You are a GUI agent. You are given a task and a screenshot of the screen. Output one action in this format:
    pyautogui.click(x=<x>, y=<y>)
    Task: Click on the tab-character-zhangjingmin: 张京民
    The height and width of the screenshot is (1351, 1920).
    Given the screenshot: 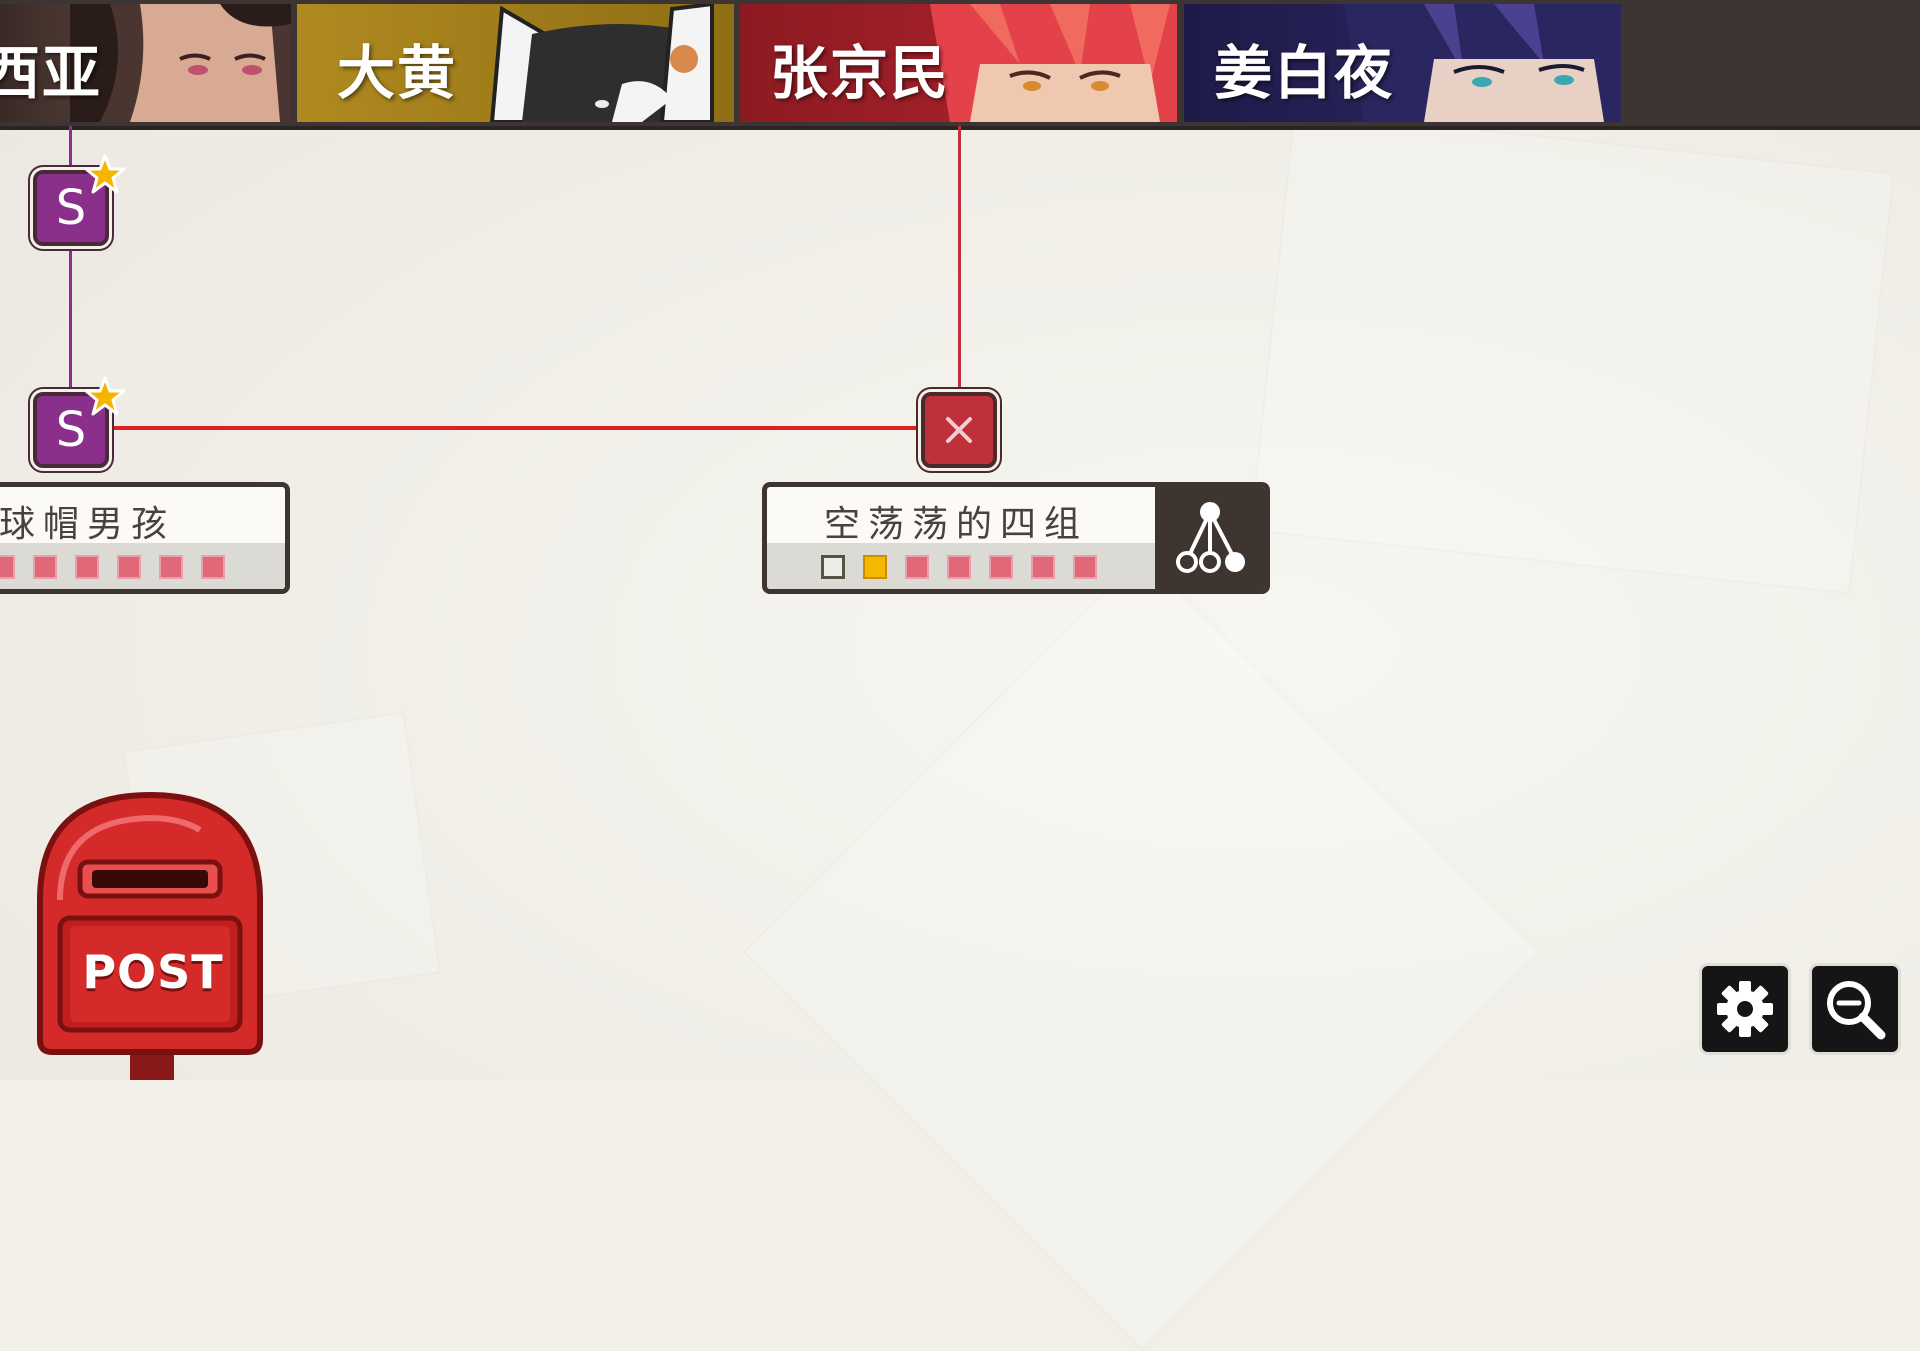 What is the action you would take?
    pyautogui.click(x=958, y=63)
    